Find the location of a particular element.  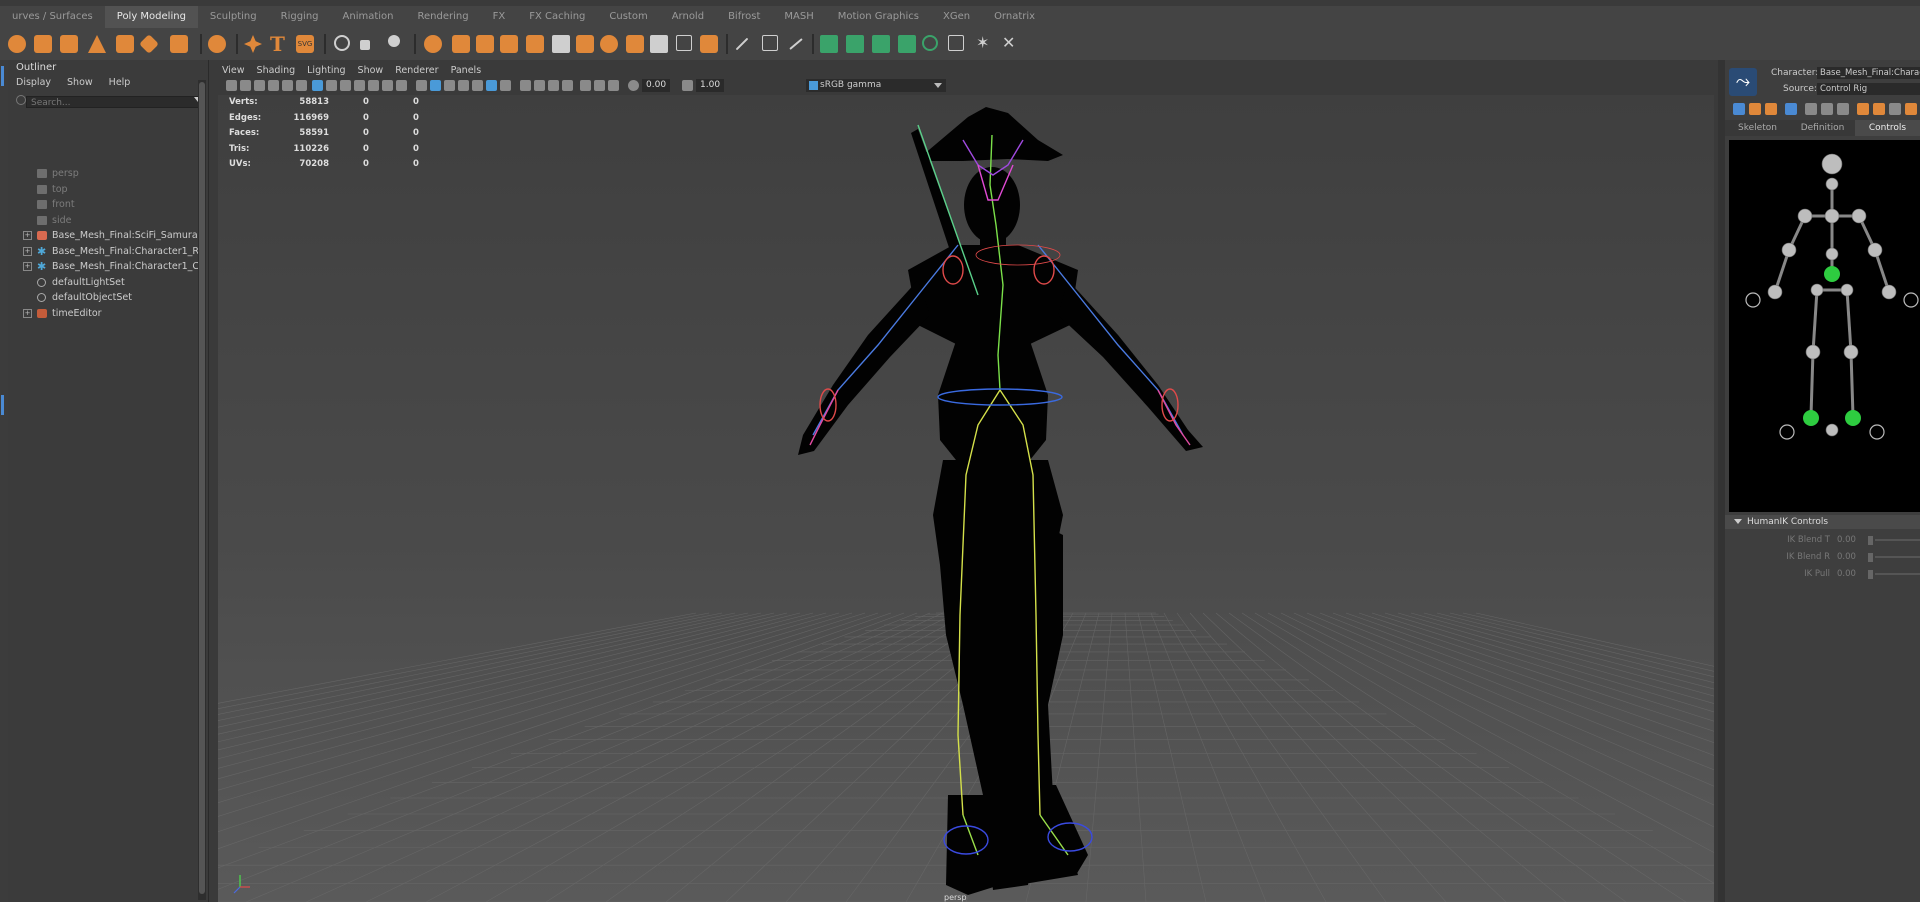

shelf-tab-9: Arnold is located at coordinates (688, 17).